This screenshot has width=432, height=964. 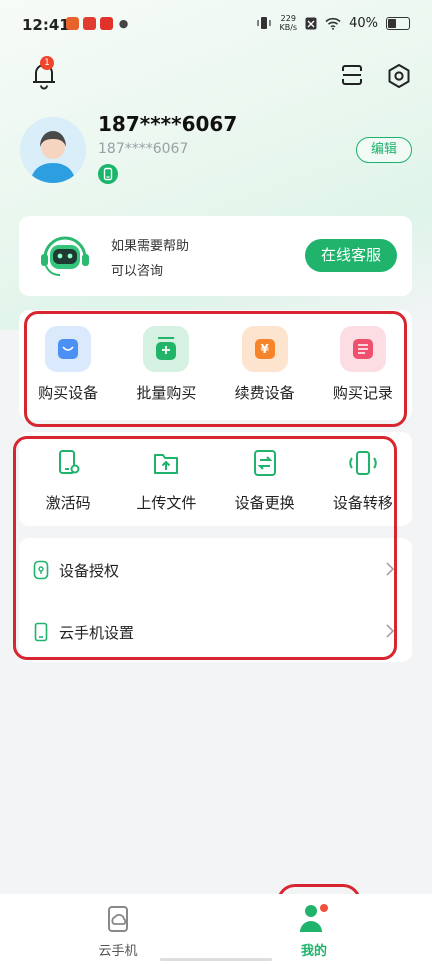 I want to click on tab-my-label: 我的, so click(x=313, y=951).